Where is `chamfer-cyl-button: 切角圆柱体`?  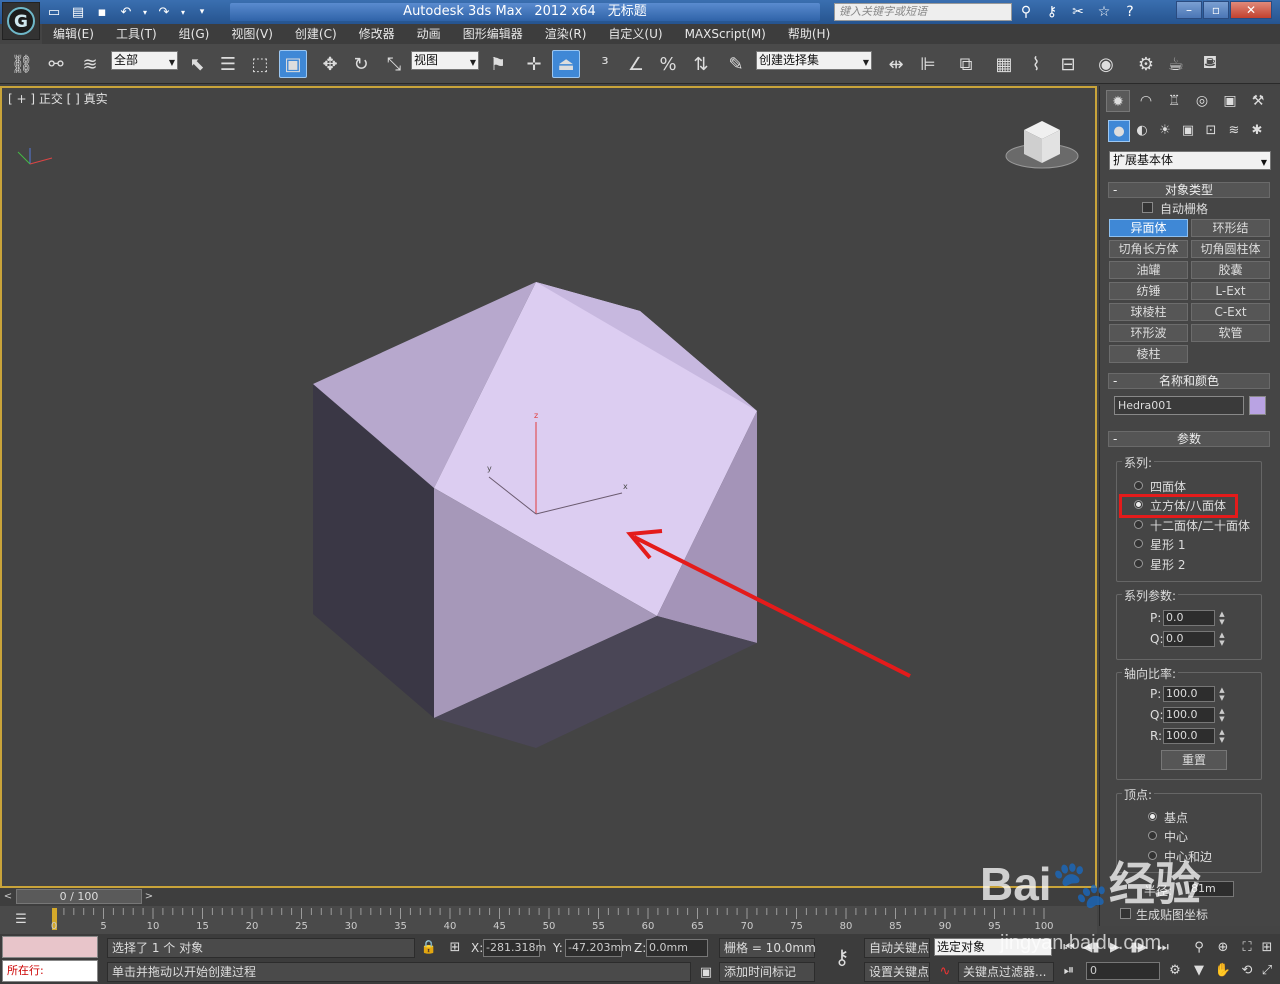
chamfer-cyl-button: 切角圆柱体 is located at coordinates (1230, 249).